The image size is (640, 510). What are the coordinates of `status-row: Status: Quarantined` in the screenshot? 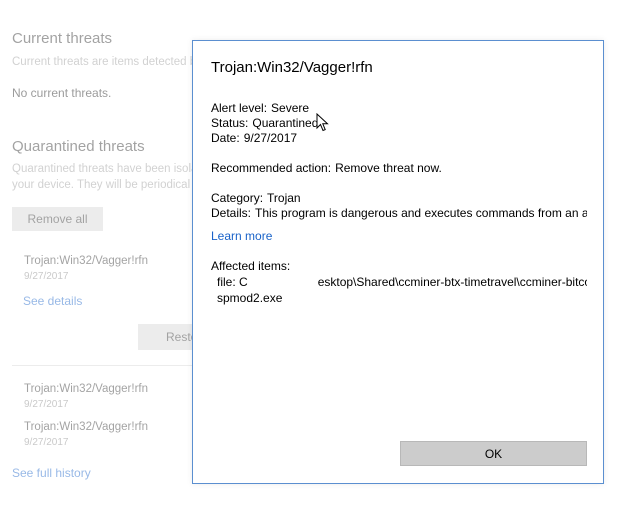 It's located at (264, 123).